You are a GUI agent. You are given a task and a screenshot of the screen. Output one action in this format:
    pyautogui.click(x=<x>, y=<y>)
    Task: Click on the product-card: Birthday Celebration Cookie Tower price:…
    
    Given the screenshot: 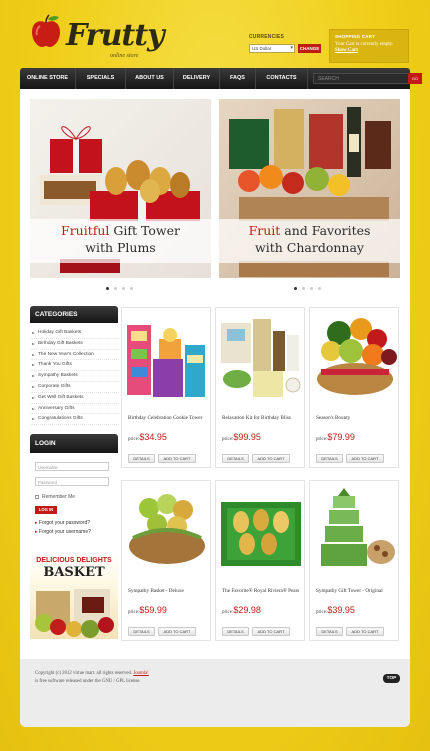 What is the action you would take?
    pyautogui.click(x=166, y=387)
    